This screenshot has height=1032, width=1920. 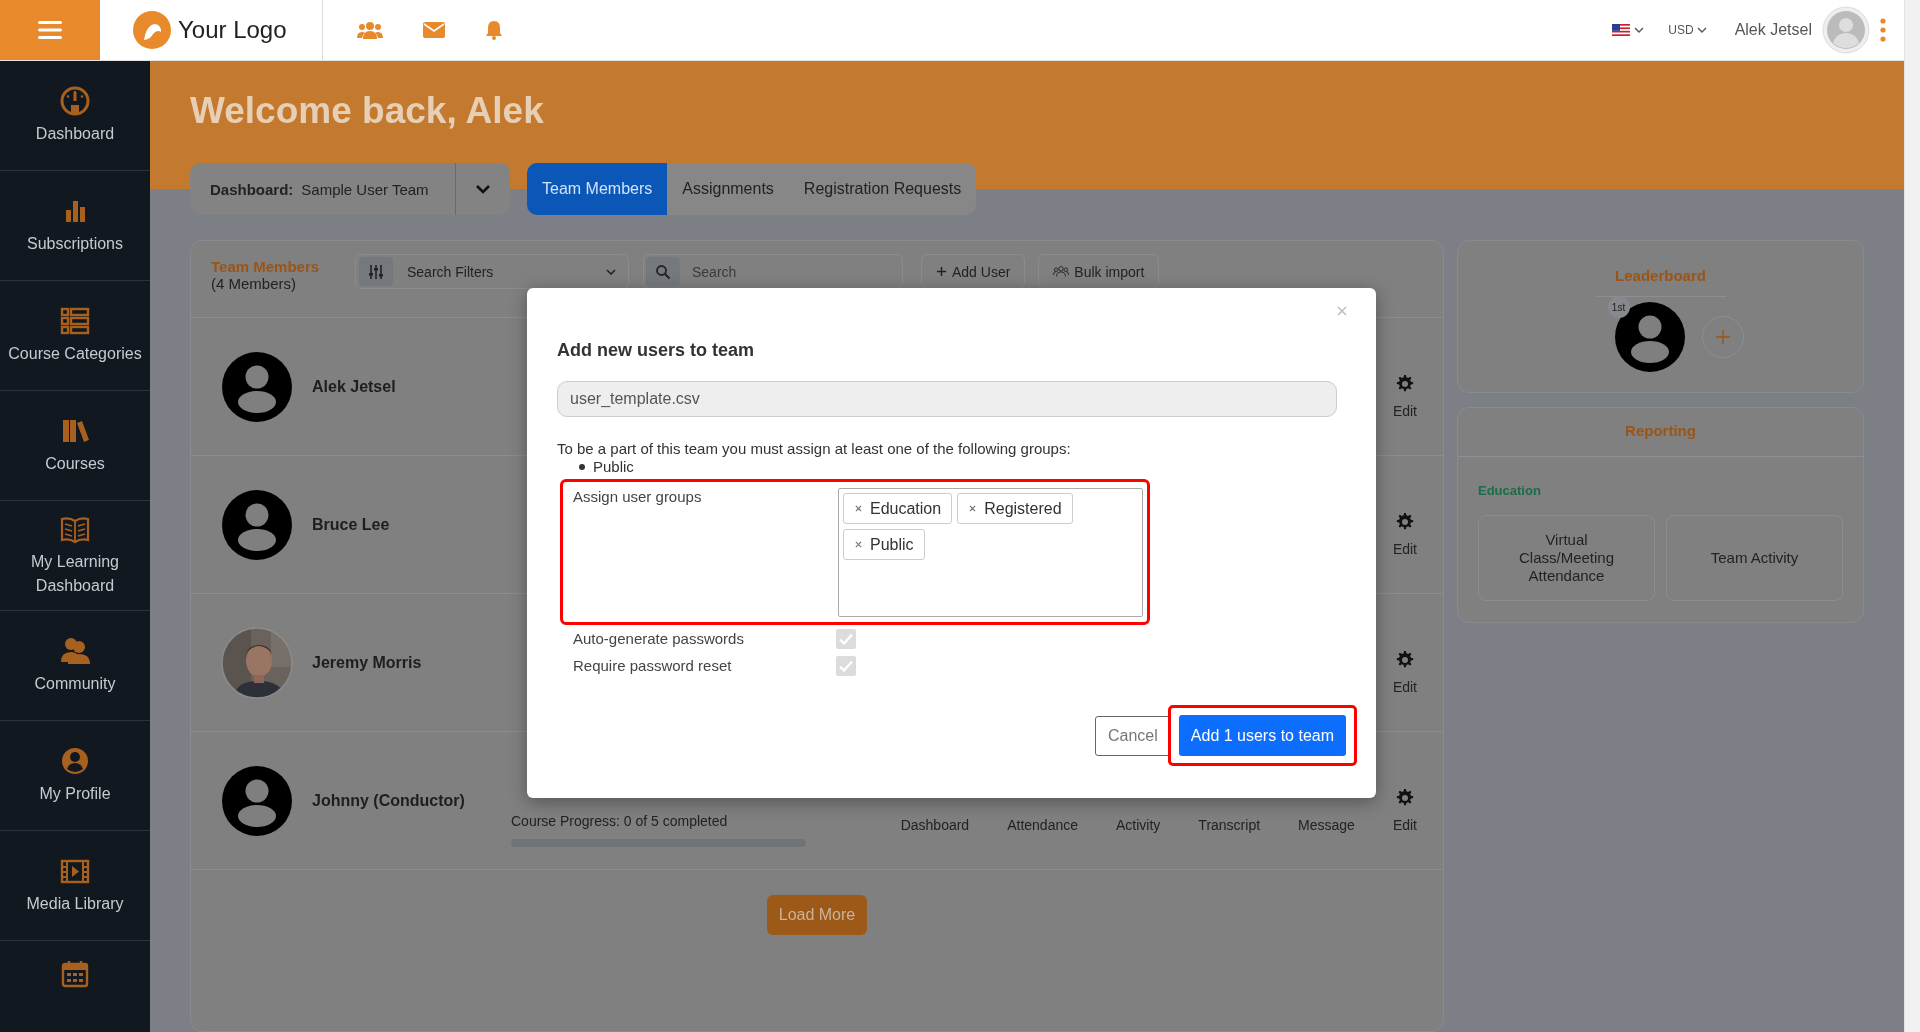 What do you see at coordinates (266, 266) in the screenshot?
I see `panel-title: Team Members` at bounding box center [266, 266].